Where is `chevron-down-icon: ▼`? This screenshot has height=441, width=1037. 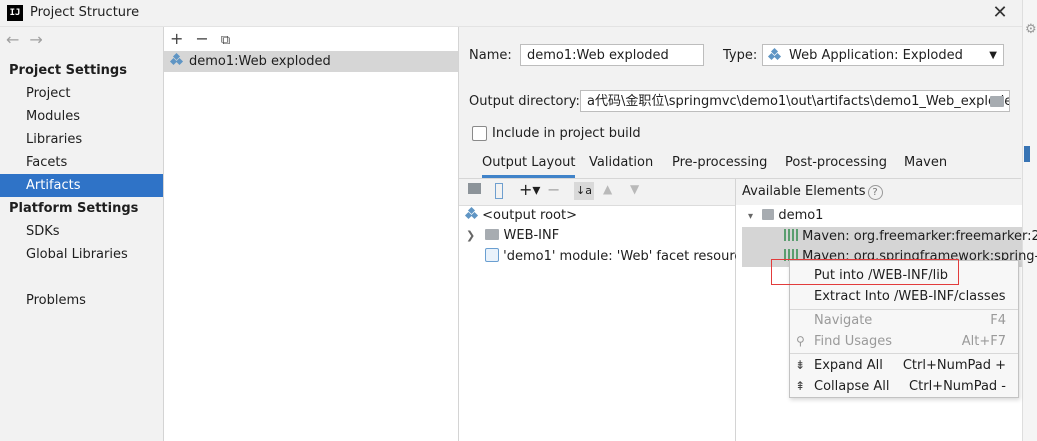 chevron-down-icon: ▼ is located at coordinates (993, 55).